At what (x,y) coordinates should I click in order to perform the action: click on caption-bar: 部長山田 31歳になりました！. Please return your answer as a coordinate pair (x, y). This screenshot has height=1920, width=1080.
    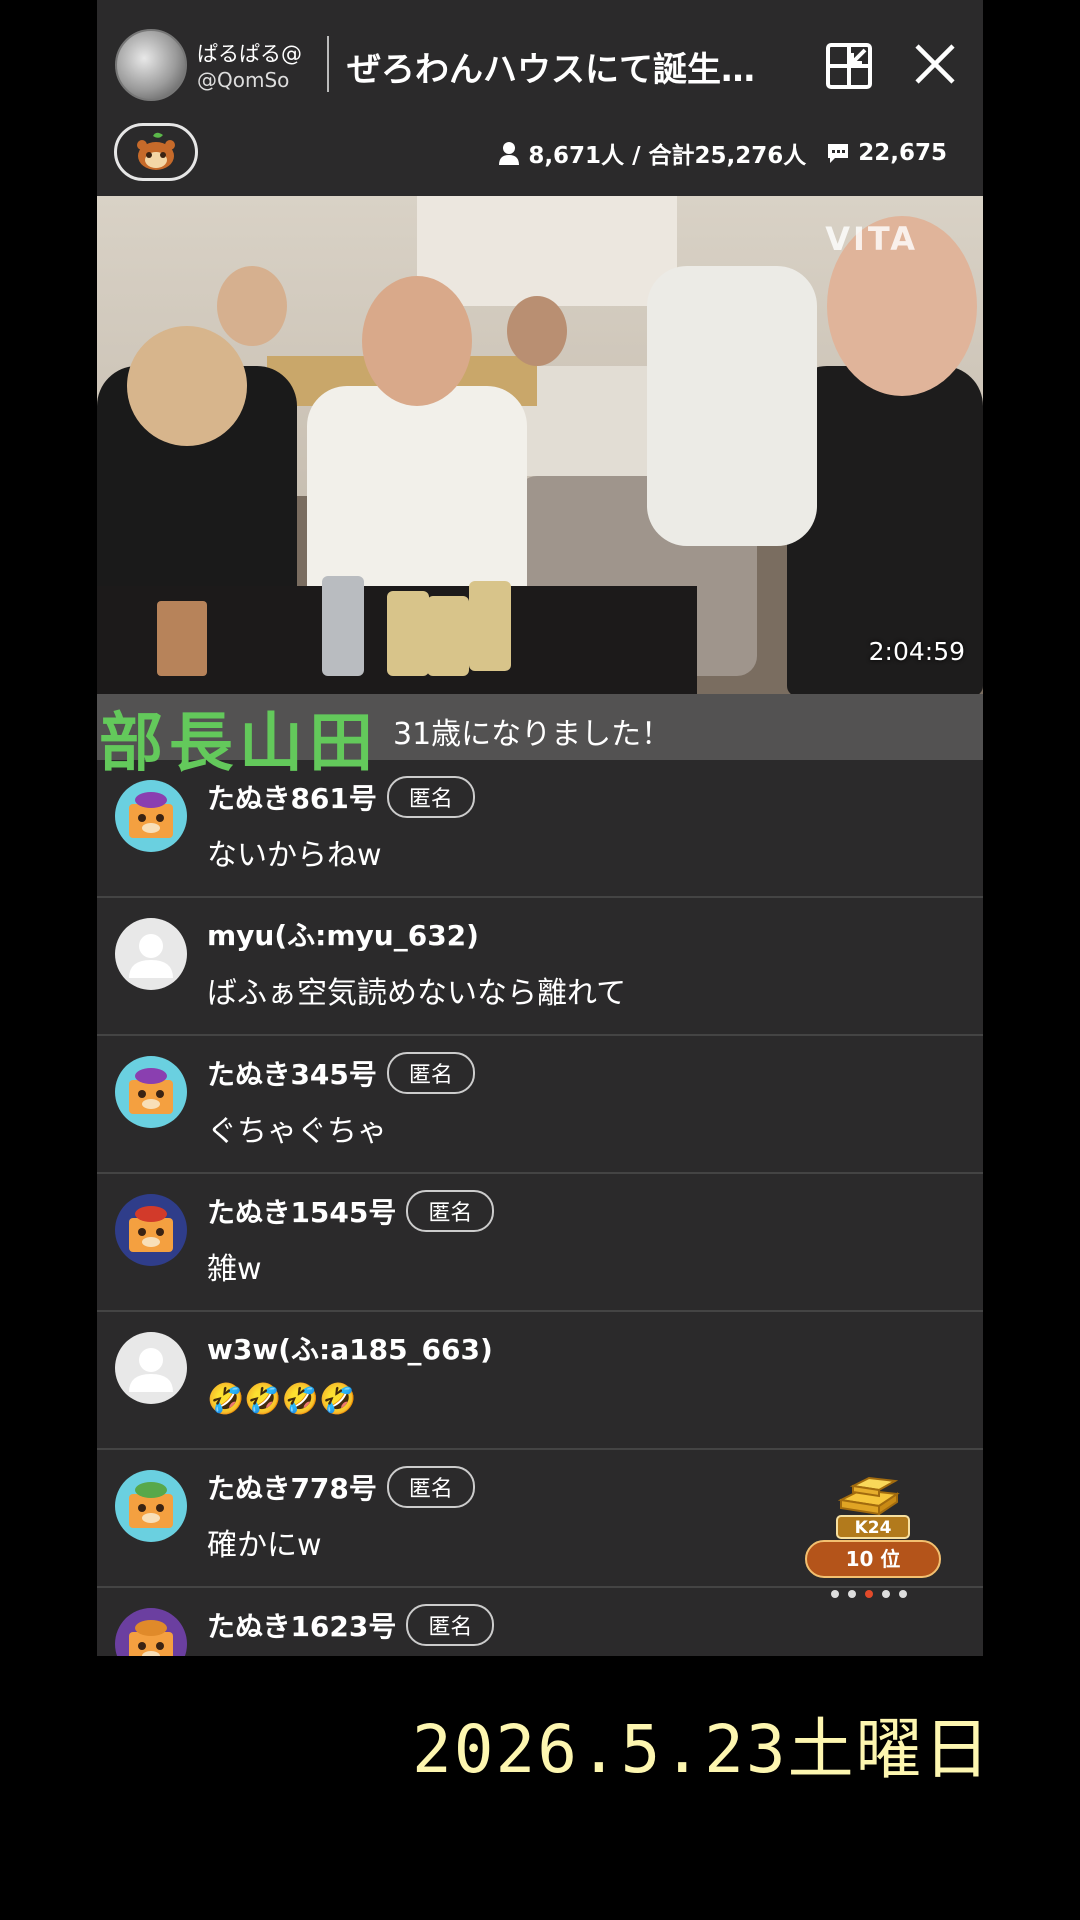
    Looking at the image, I should click on (540, 737).